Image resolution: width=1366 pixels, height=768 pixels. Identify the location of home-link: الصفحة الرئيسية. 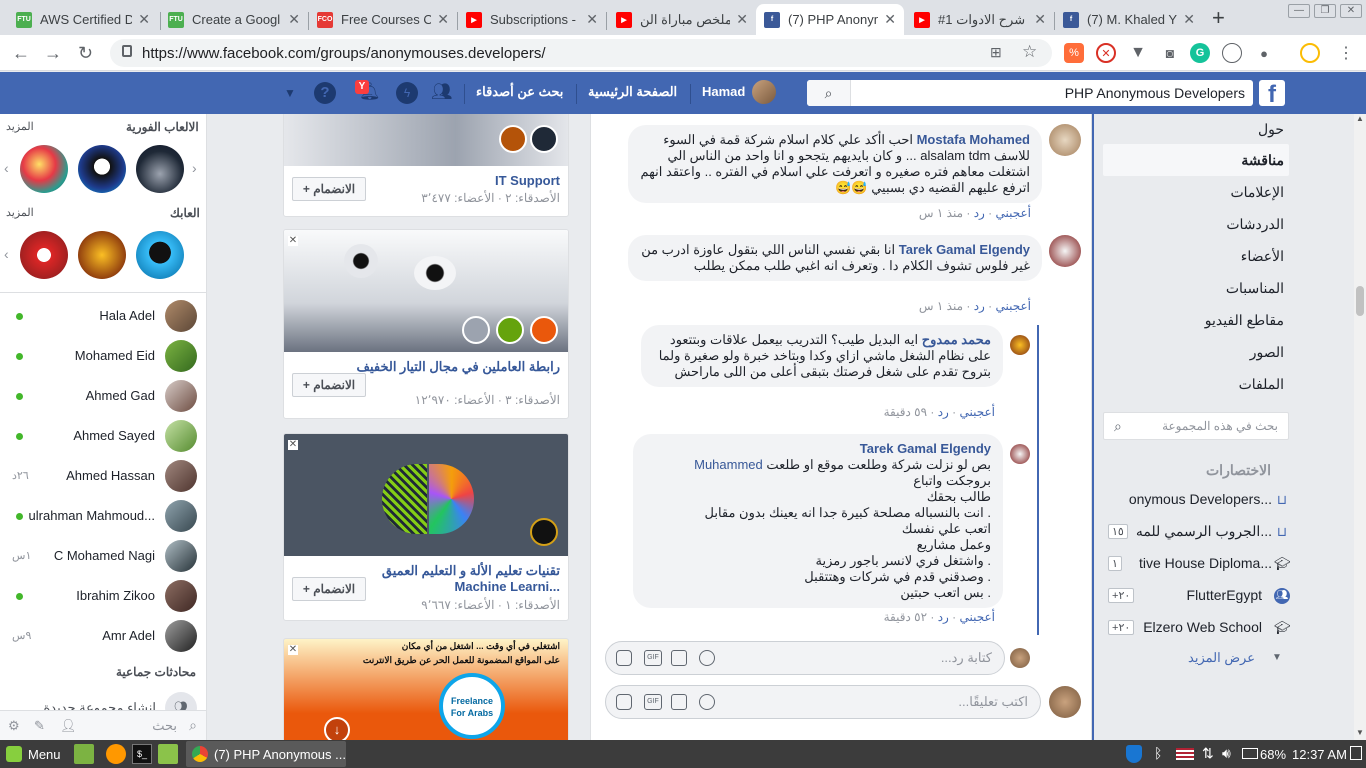
(632, 92).